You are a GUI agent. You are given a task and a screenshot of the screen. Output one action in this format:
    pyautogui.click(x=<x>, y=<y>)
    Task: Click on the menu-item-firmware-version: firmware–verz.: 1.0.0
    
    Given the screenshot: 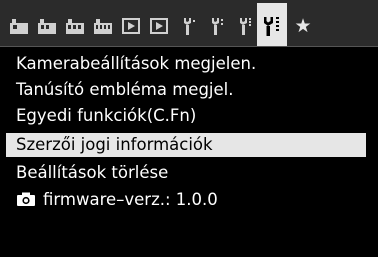 What is the action you would take?
    pyautogui.click(x=186, y=200)
    